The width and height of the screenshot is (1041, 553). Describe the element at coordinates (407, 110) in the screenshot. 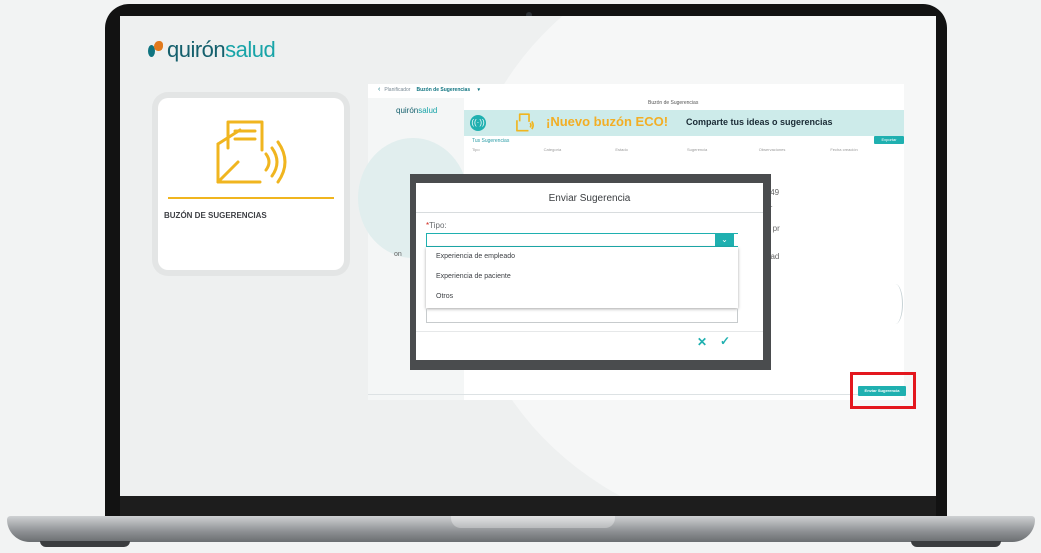

I see `mini-logo-part1: quirón` at that location.